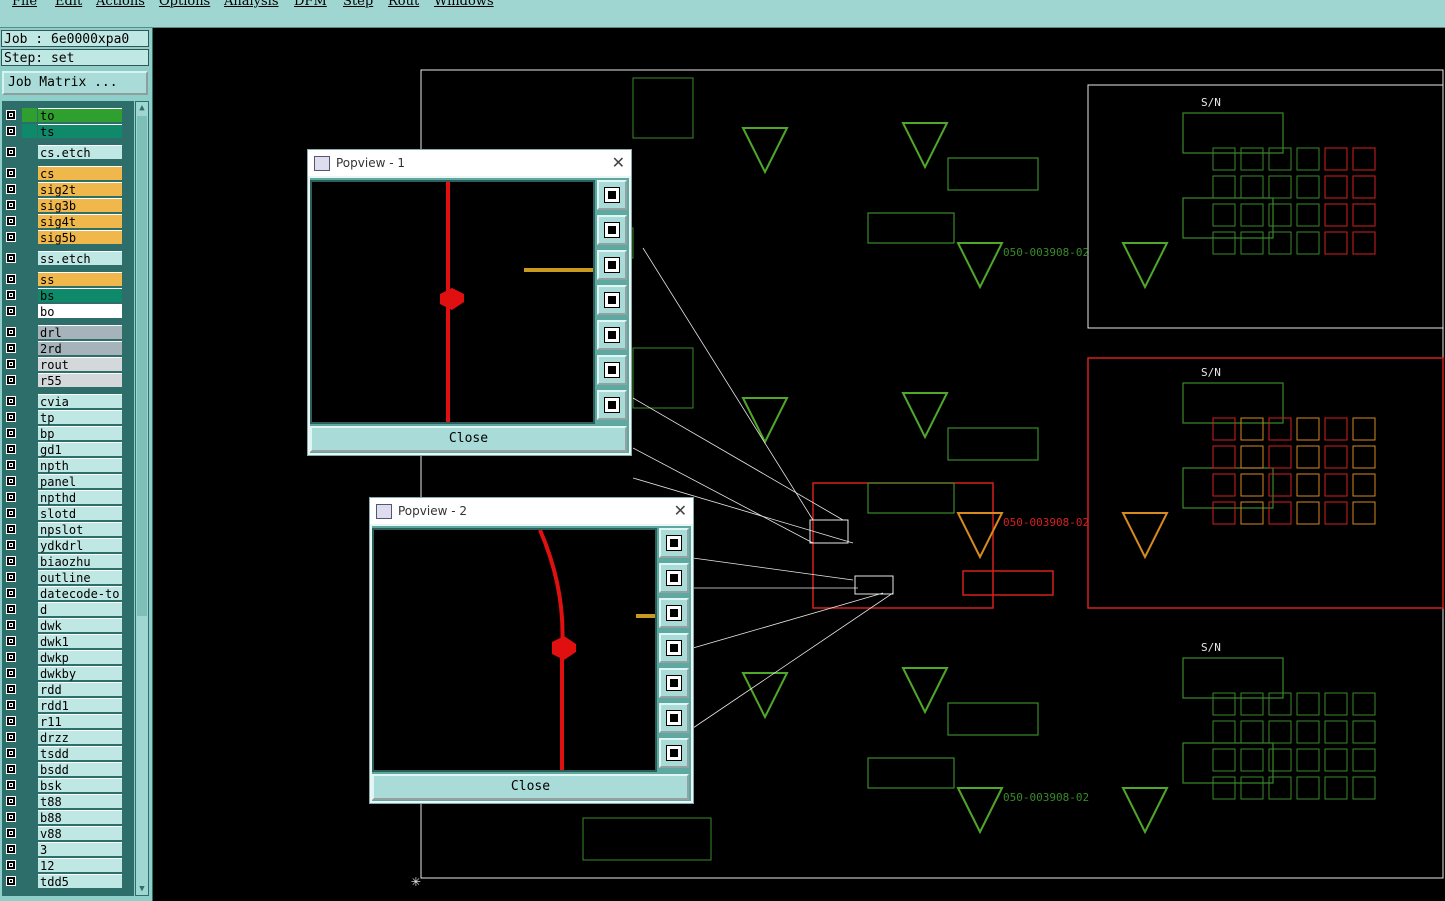 Image resolution: width=1445 pixels, height=901 pixels. What do you see at coordinates (80, 817) in the screenshot?
I see `layer-name: b88` at bounding box center [80, 817].